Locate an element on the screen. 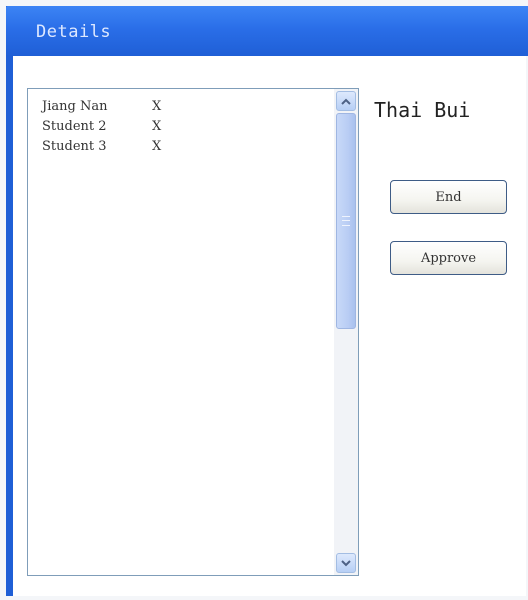 The image size is (528, 600). window-titlebar: Details is located at coordinates (267, 31).